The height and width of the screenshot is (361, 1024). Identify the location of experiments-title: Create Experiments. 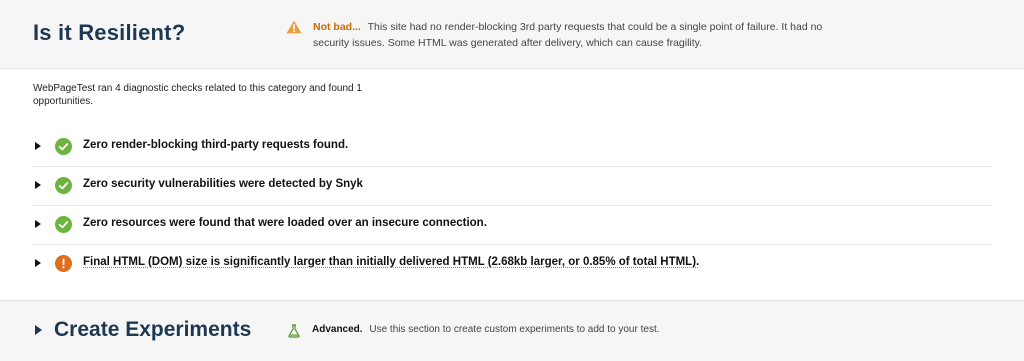
(152, 330).